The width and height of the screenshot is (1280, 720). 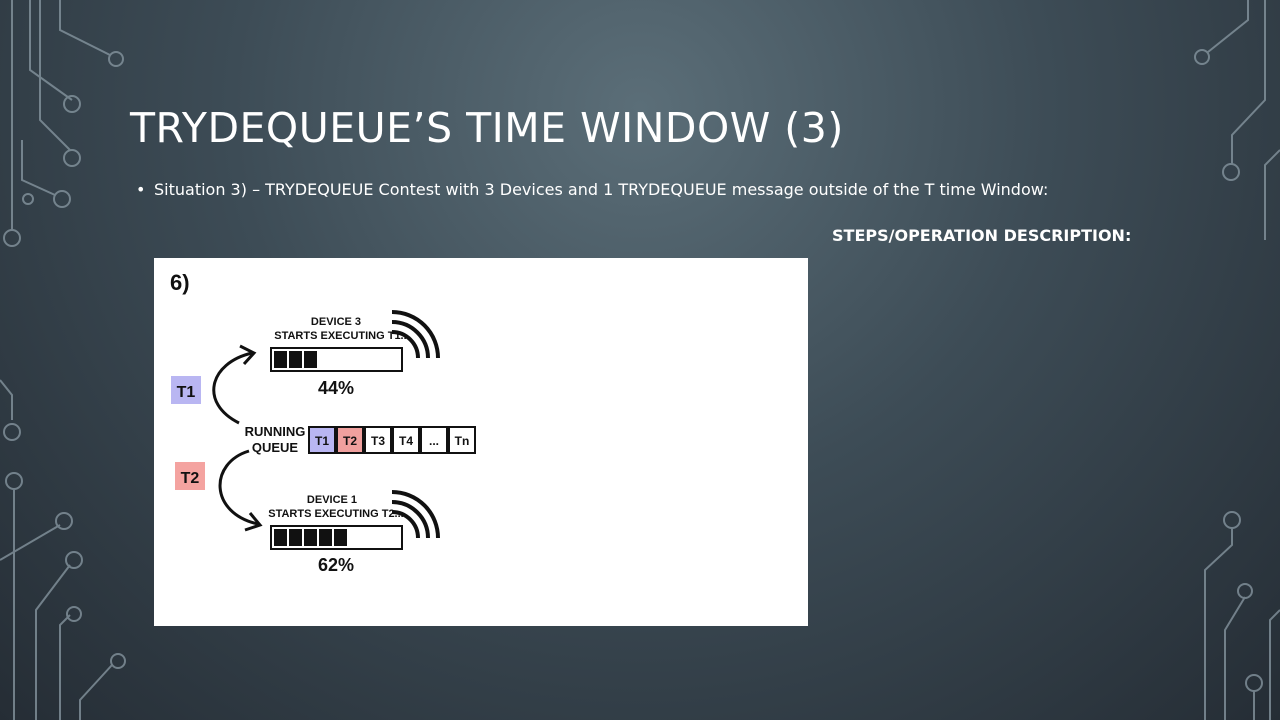 What do you see at coordinates (186, 392) in the screenshot?
I see `task-t1-tag-label: T1` at bounding box center [186, 392].